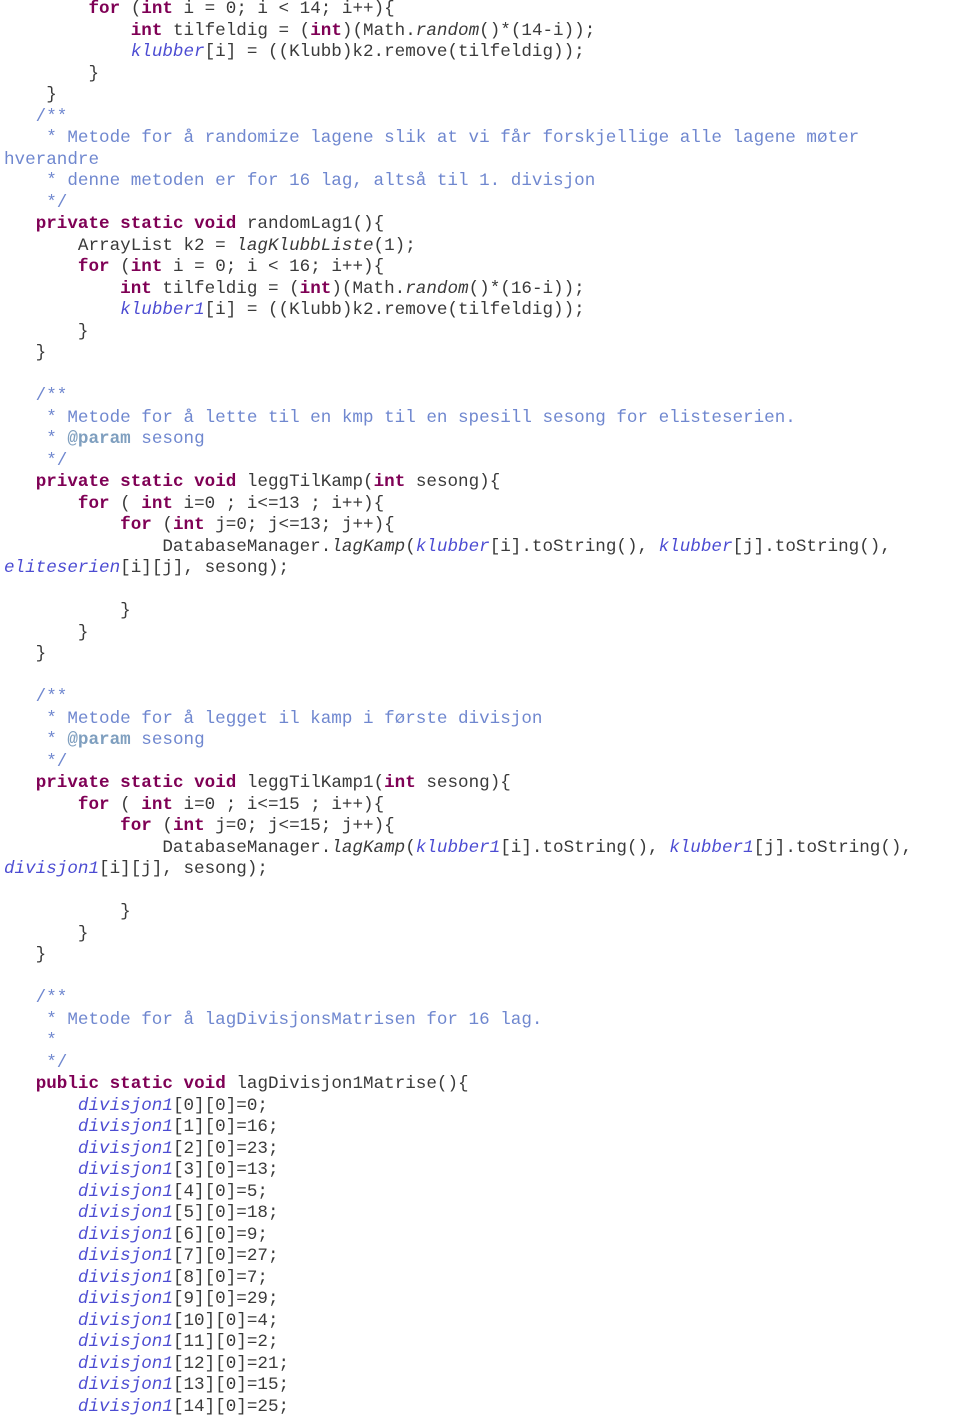 Image resolution: width=960 pixels, height=1419 pixels. I want to click on code-line: */, so click(35, 1064).